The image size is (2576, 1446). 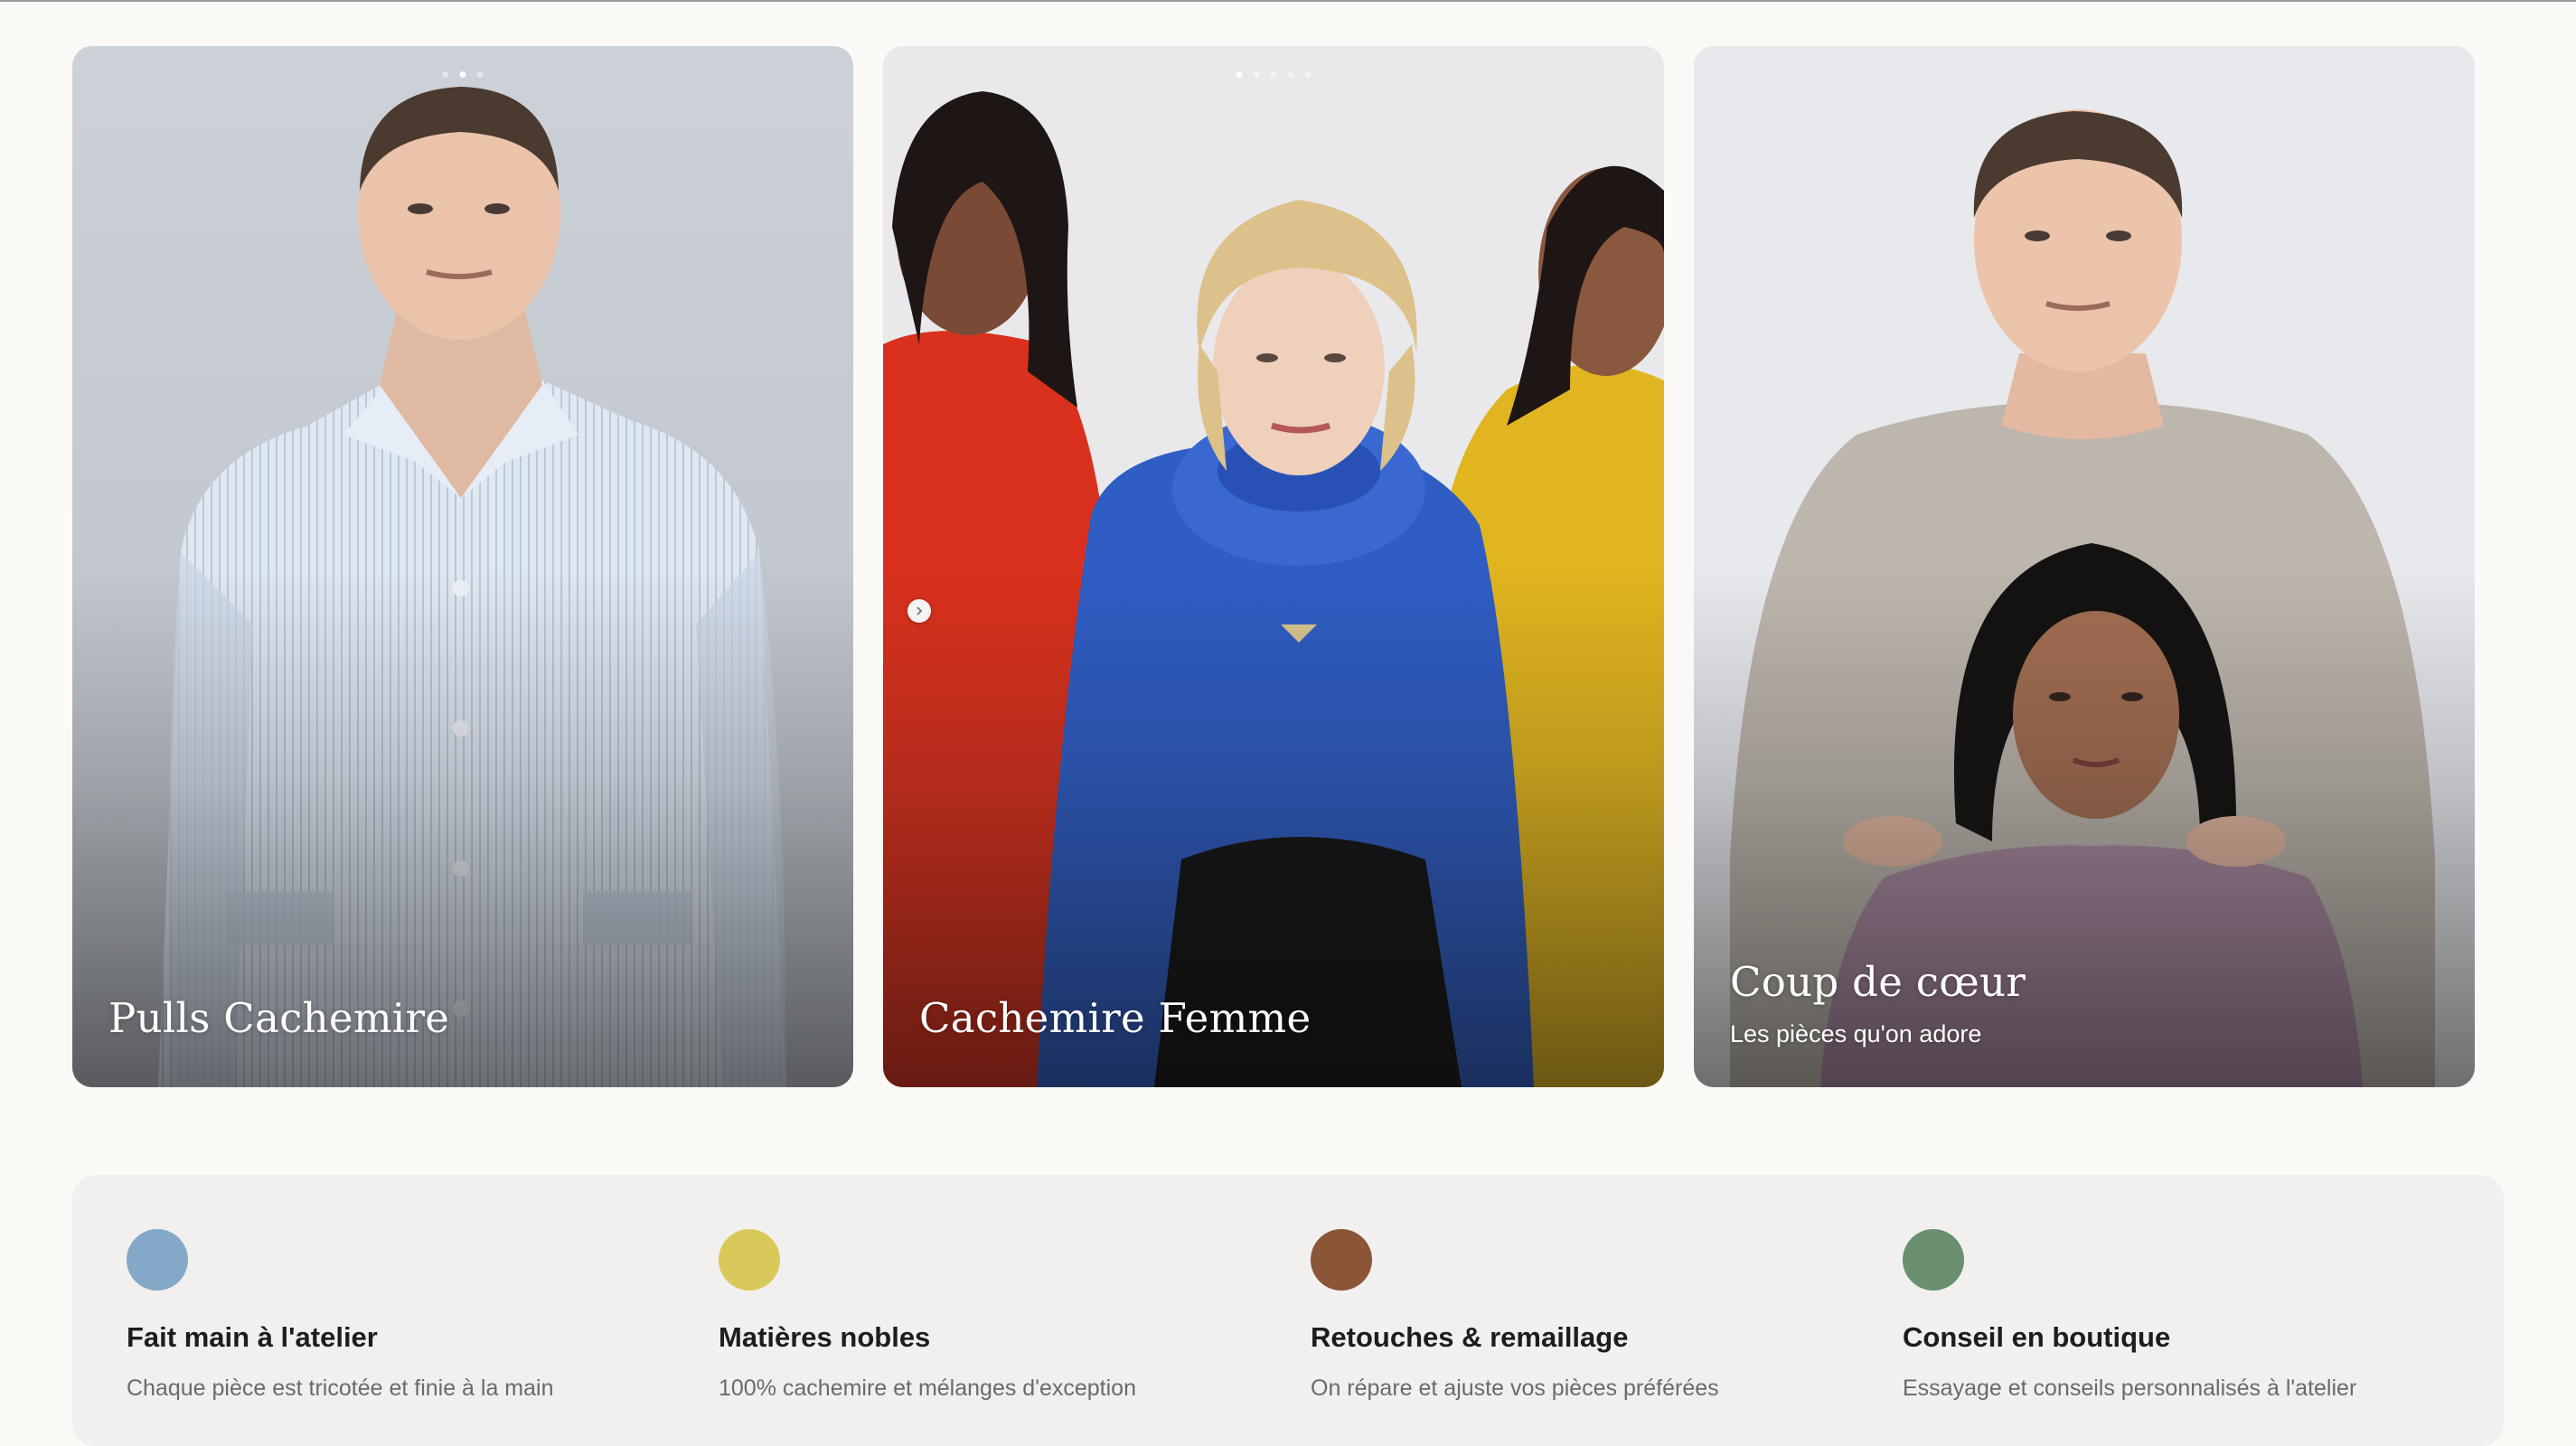 I want to click on card-title: Cachemire Femme, so click(x=1115, y=1018).